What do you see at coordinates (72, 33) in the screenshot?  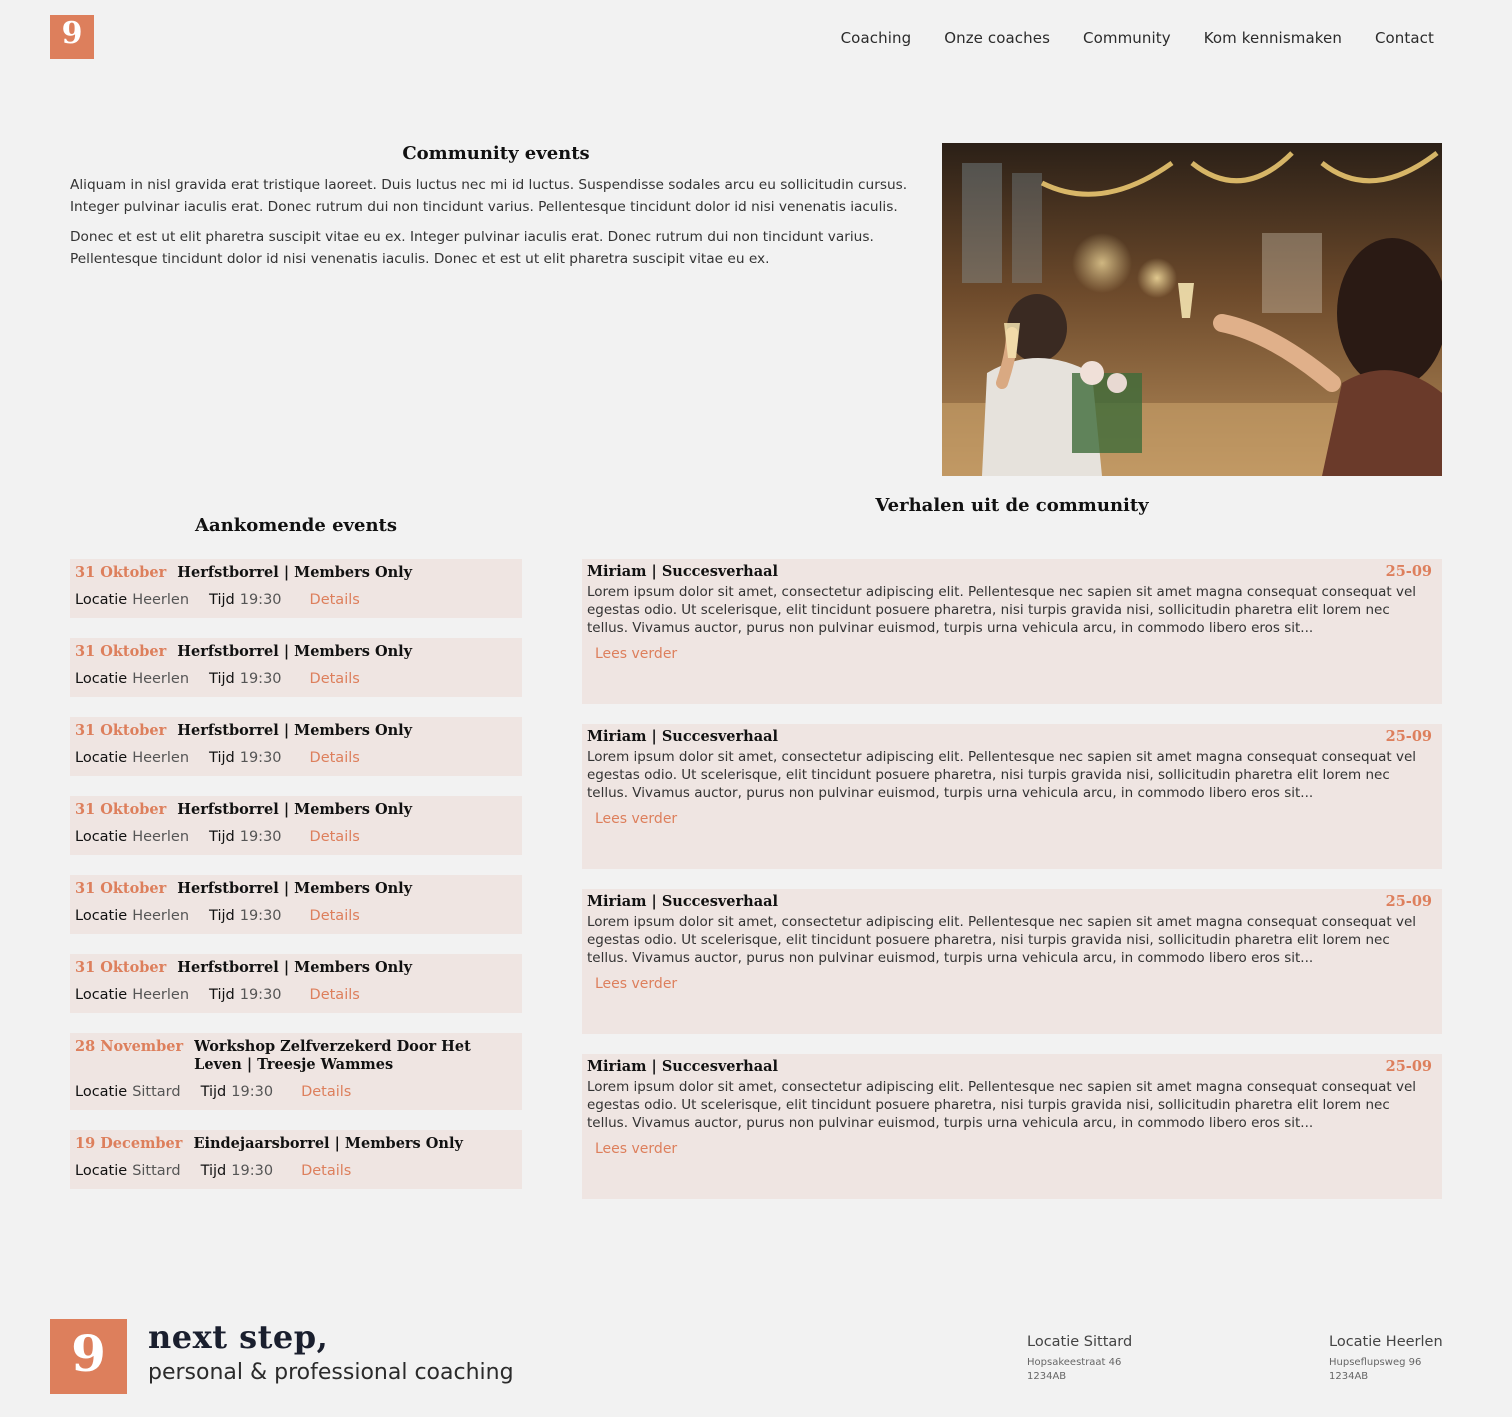 I see `logo-glyph: 9` at bounding box center [72, 33].